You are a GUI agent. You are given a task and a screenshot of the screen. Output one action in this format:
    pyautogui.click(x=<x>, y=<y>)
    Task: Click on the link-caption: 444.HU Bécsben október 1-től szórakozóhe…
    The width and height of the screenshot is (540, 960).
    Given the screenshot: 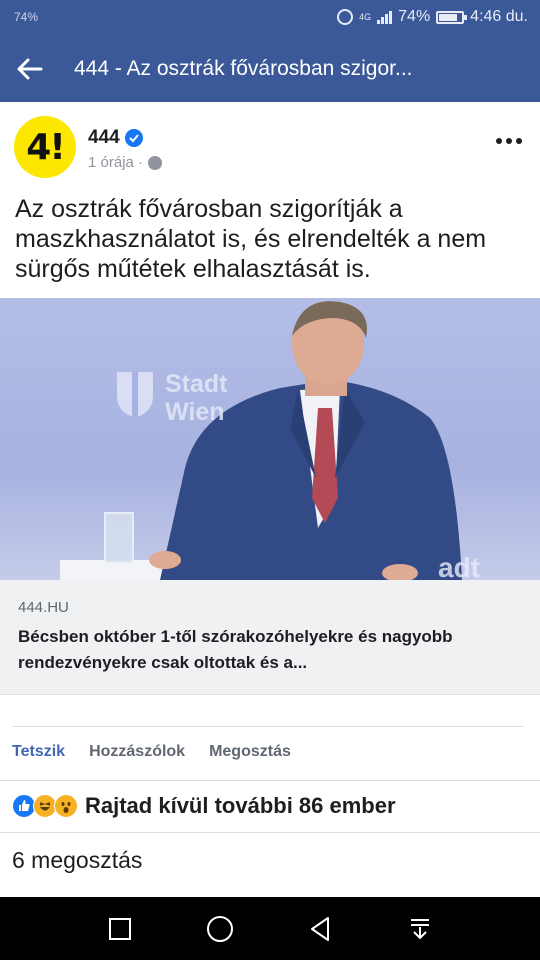 What is the action you would take?
    pyautogui.click(x=270, y=637)
    